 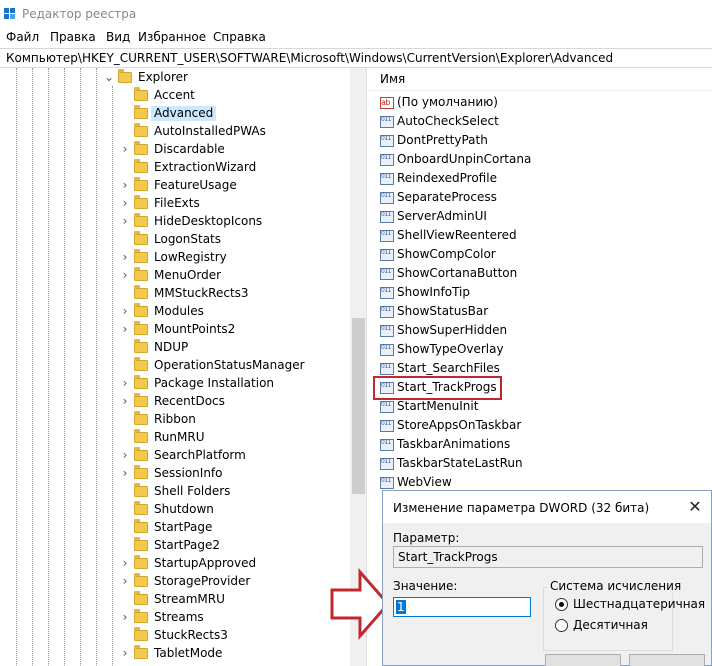 I want to click on chevron-down-icon: ⌄, so click(x=109, y=77).